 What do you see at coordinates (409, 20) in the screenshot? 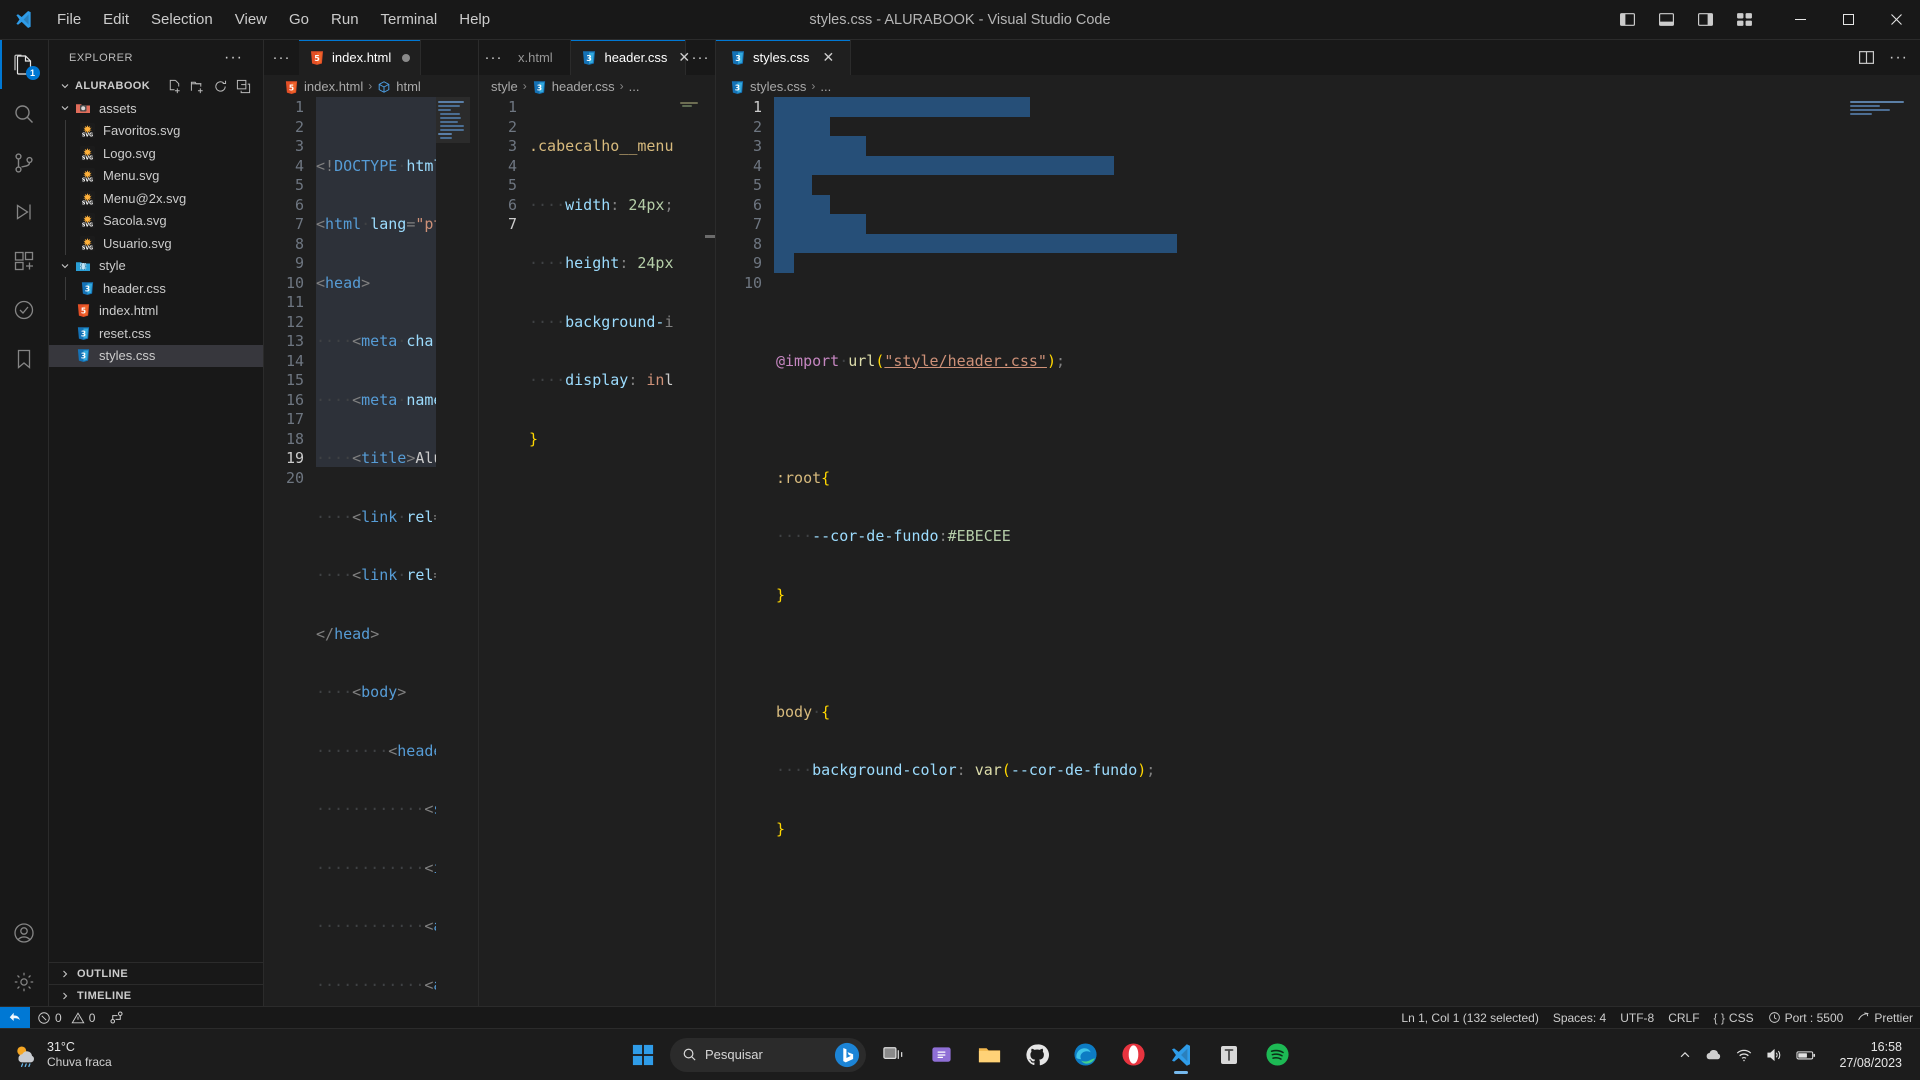
I see `menu-terminal: Terminal` at bounding box center [409, 20].